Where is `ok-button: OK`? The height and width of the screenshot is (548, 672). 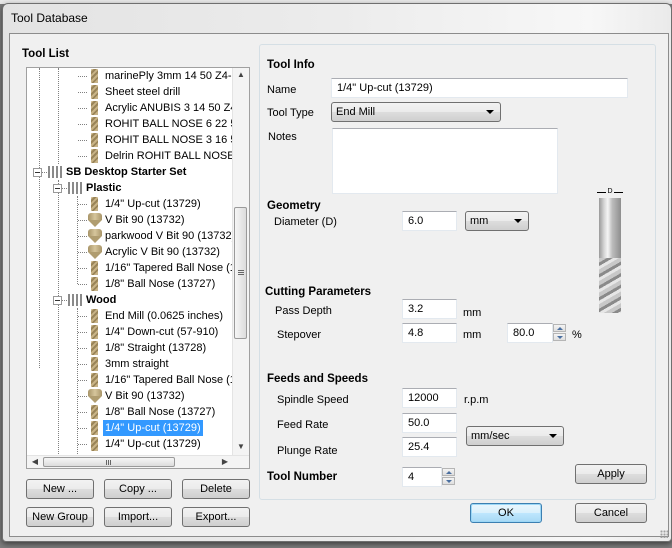
ok-button: OK is located at coordinates (506, 513).